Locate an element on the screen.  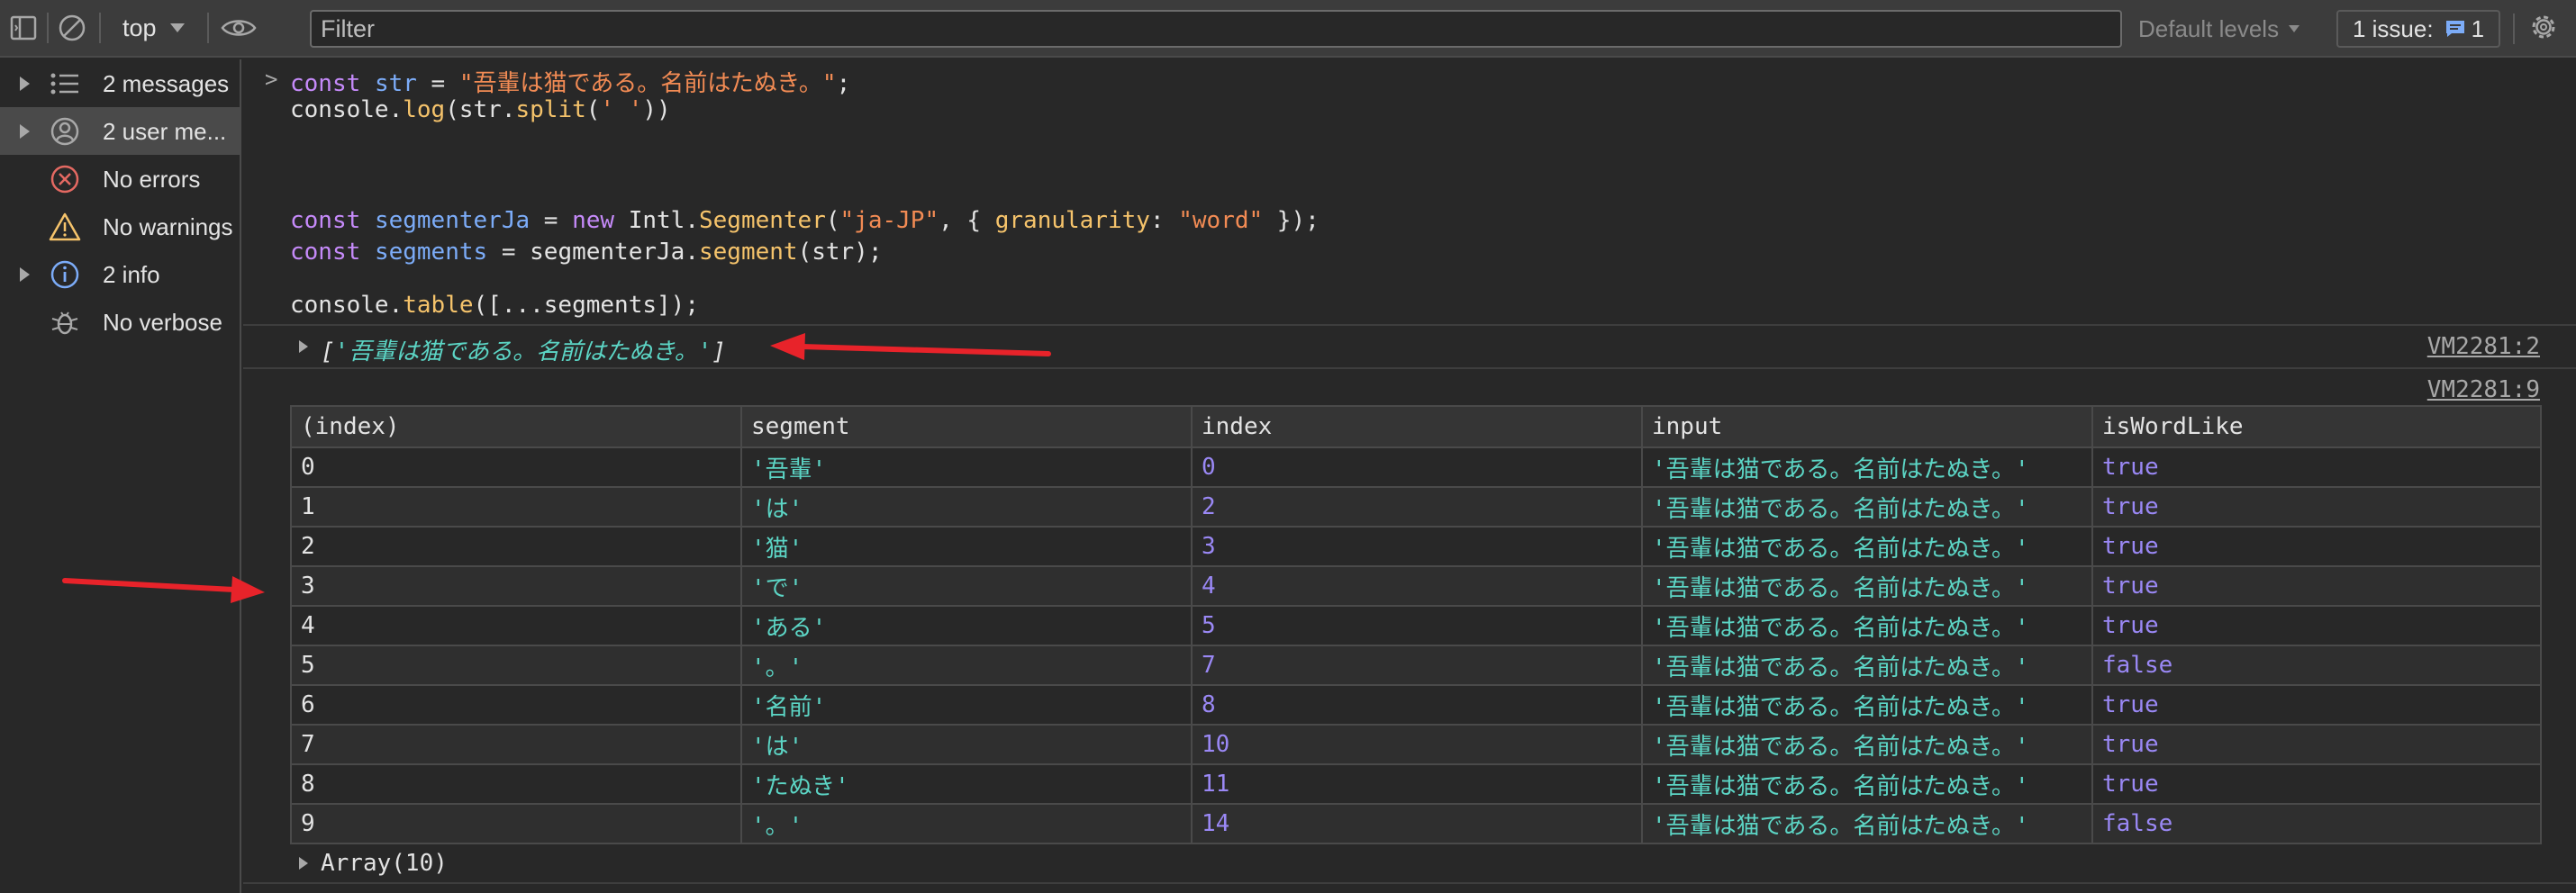
table-header: (index) is located at coordinates (516, 426).